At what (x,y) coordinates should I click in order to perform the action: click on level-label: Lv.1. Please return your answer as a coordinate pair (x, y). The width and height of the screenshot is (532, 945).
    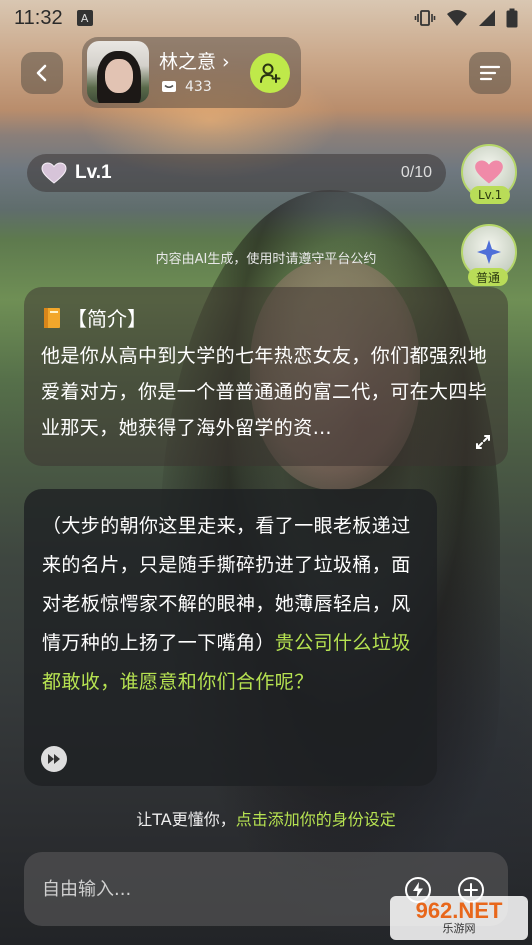
    Looking at the image, I should click on (93, 172).